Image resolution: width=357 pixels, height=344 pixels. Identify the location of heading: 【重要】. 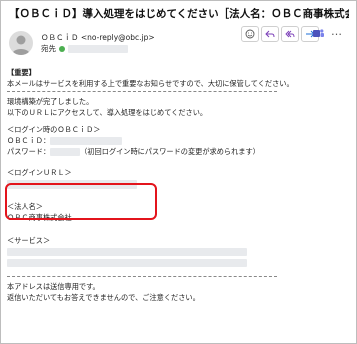
(21, 72).